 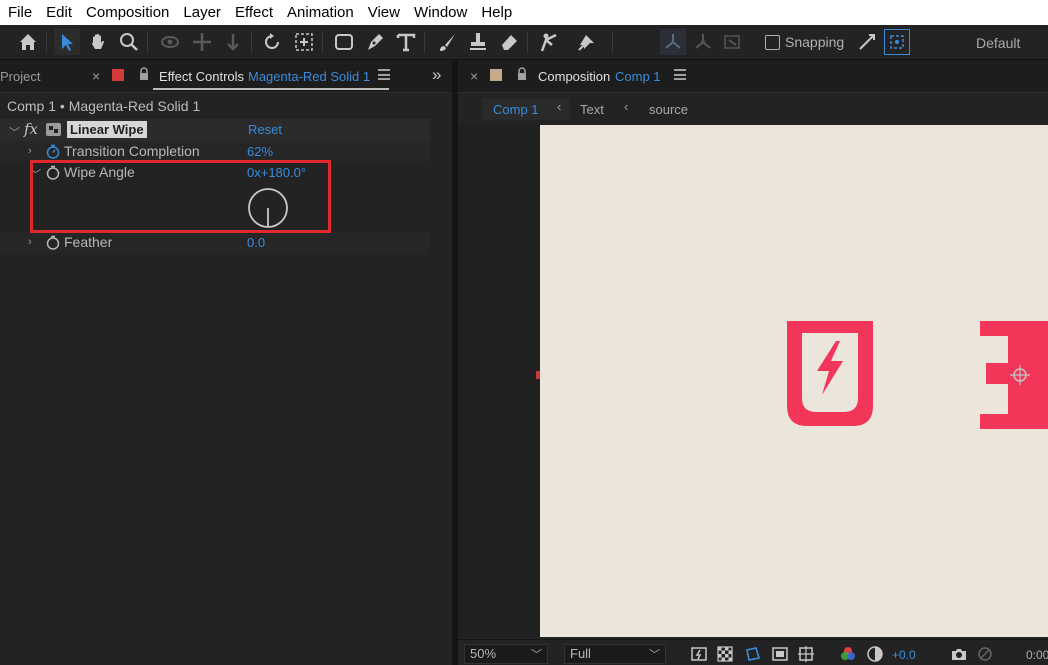 What do you see at coordinates (127, 12) in the screenshot?
I see `menu-composition: Composition` at bounding box center [127, 12].